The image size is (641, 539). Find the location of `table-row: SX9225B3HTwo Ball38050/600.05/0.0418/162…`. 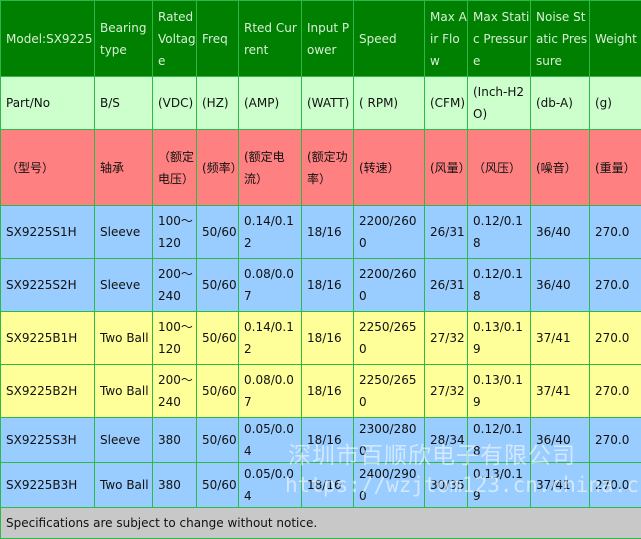

table-row: SX9225B3HTwo Ball38050/600.05/0.0418/162… is located at coordinates (321, 485).